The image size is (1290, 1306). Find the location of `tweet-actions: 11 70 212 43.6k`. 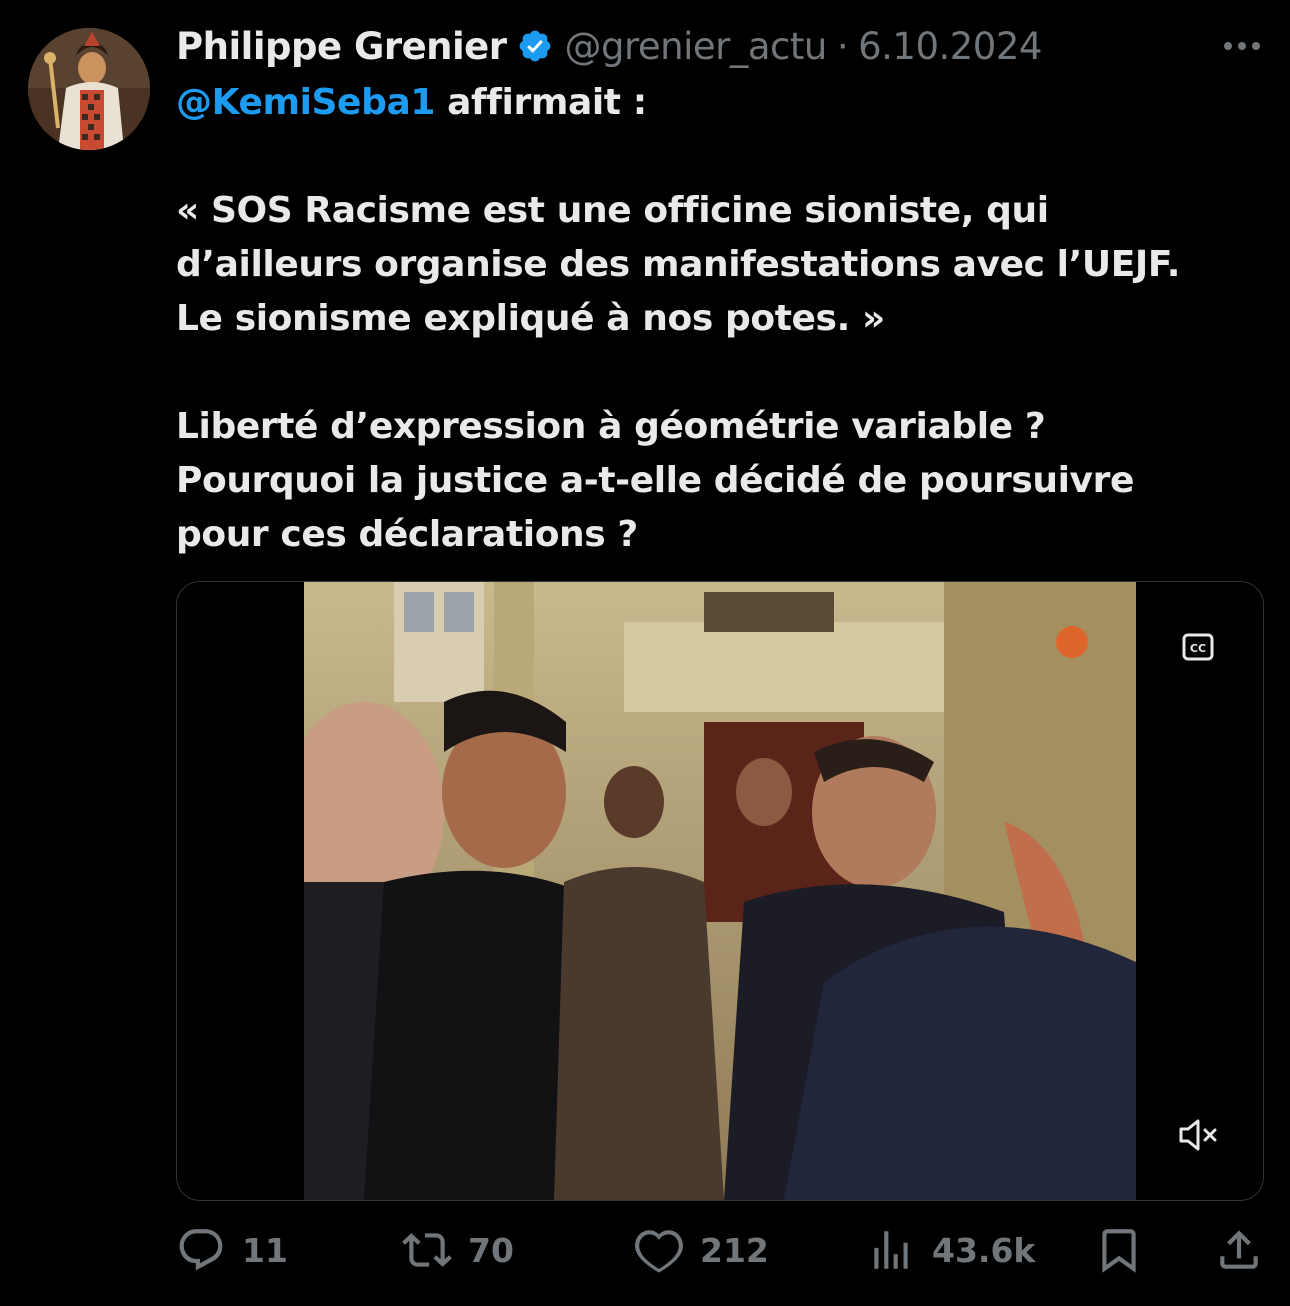

tweet-actions: 11 70 212 43.6k is located at coordinates (721, 1250).